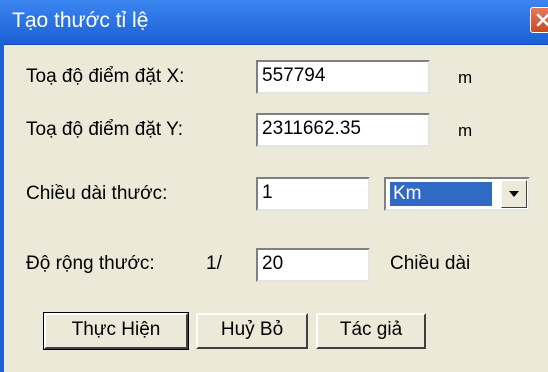 This screenshot has height=372, width=548. I want to click on cancel-button: Huỷ Bỏ, so click(252, 331).